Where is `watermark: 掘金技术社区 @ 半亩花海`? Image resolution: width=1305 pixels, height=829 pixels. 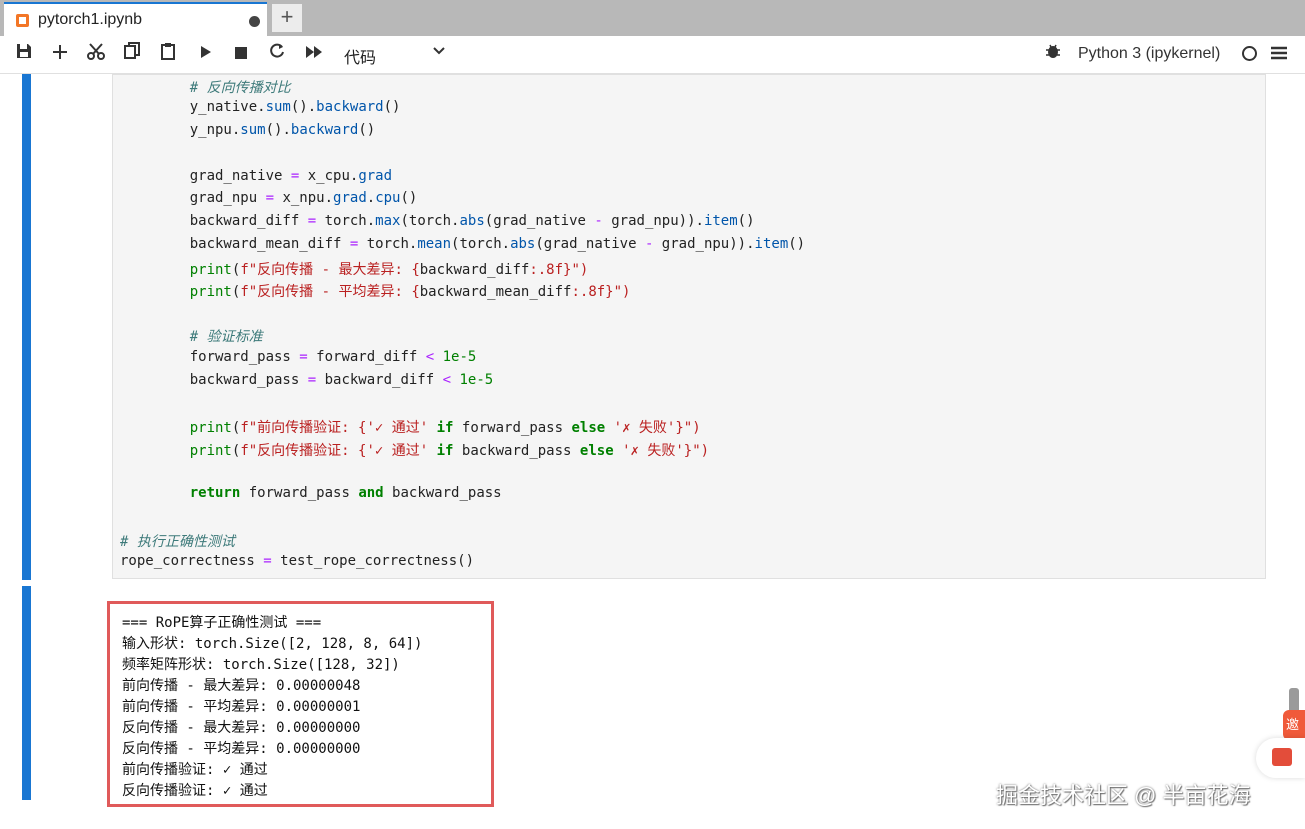 watermark: 掘金技术社区 @ 半亩花海 is located at coordinates (1123, 795).